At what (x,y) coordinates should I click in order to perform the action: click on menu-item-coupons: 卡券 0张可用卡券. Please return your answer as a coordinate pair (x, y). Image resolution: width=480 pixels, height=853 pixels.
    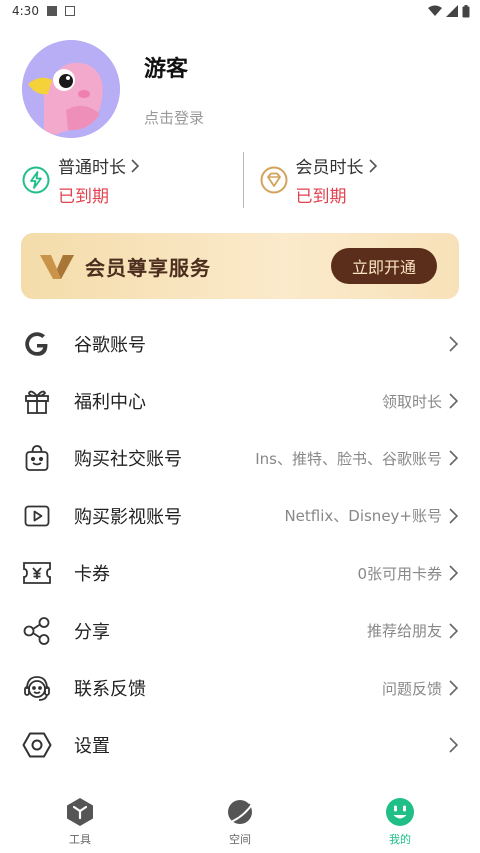
    Looking at the image, I should click on (240, 573).